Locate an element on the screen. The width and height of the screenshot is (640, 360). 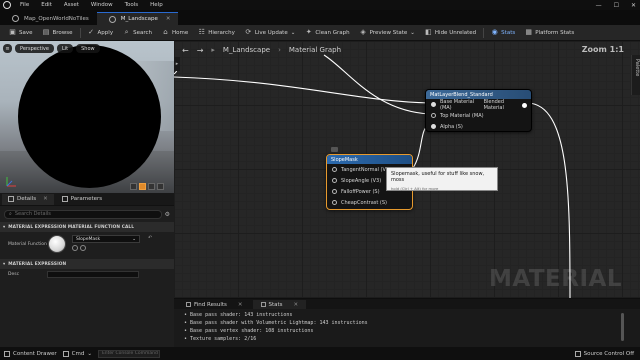
live-update-button: ⟳ Live Update ⌄ is located at coordinates (270, 33).